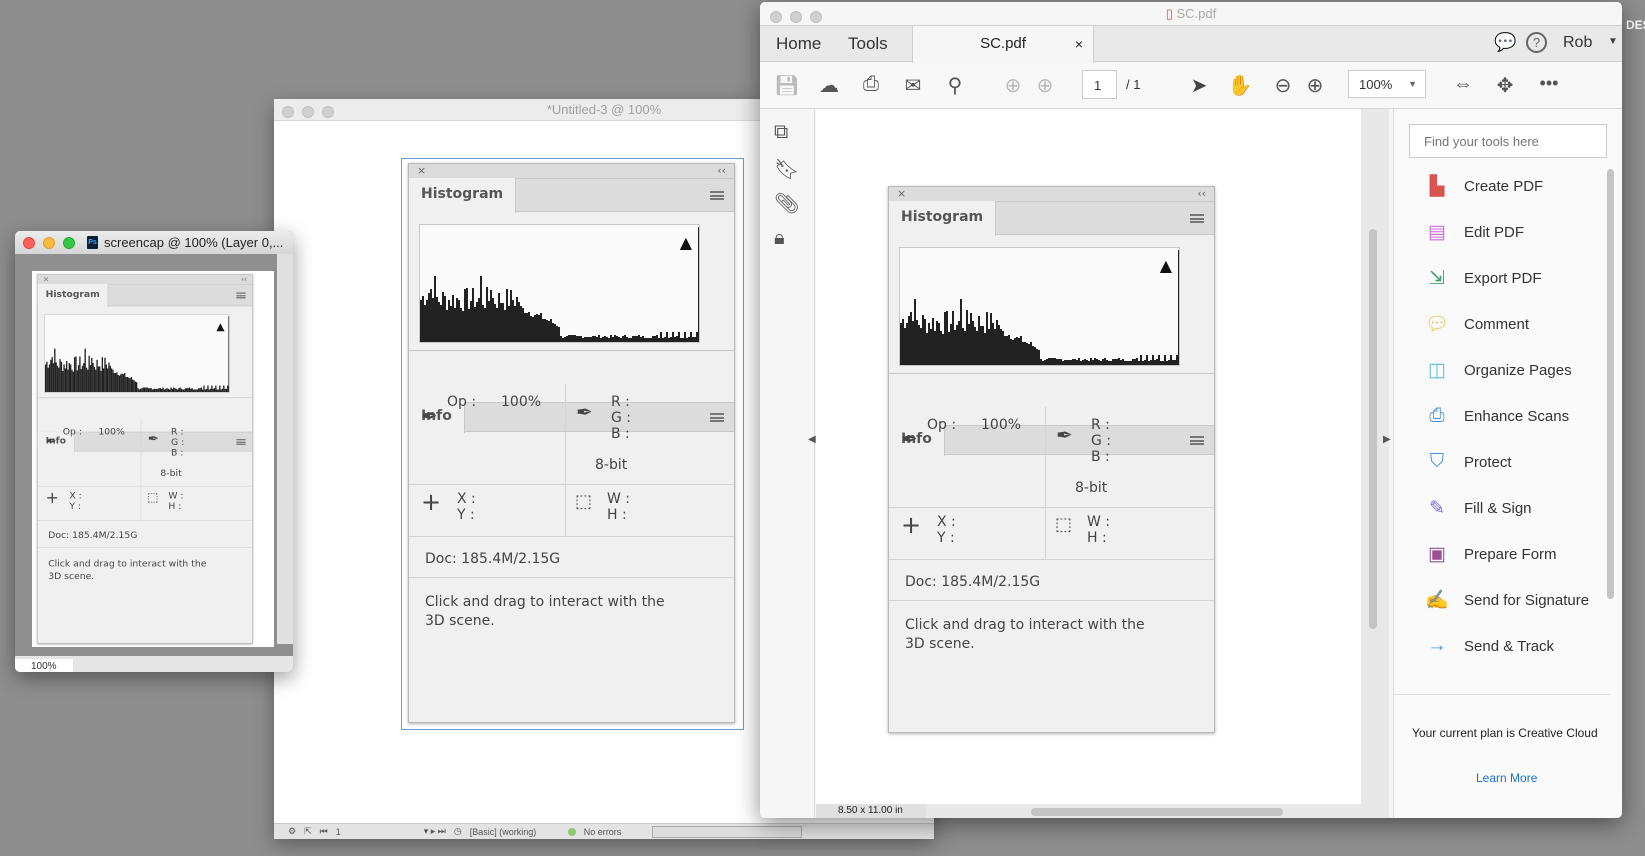  What do you see at coordinates (1283, 85) in the screenshot?
I see `zoom-out-icon: ⊖` at bounding box center [1283, 85].